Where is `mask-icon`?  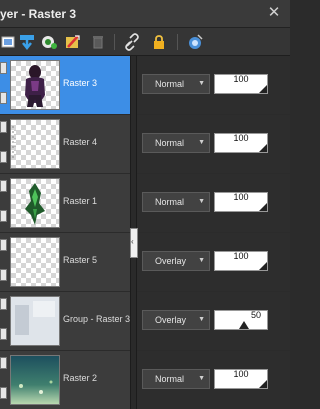
mask-icon is located at coordinates (49, 42).